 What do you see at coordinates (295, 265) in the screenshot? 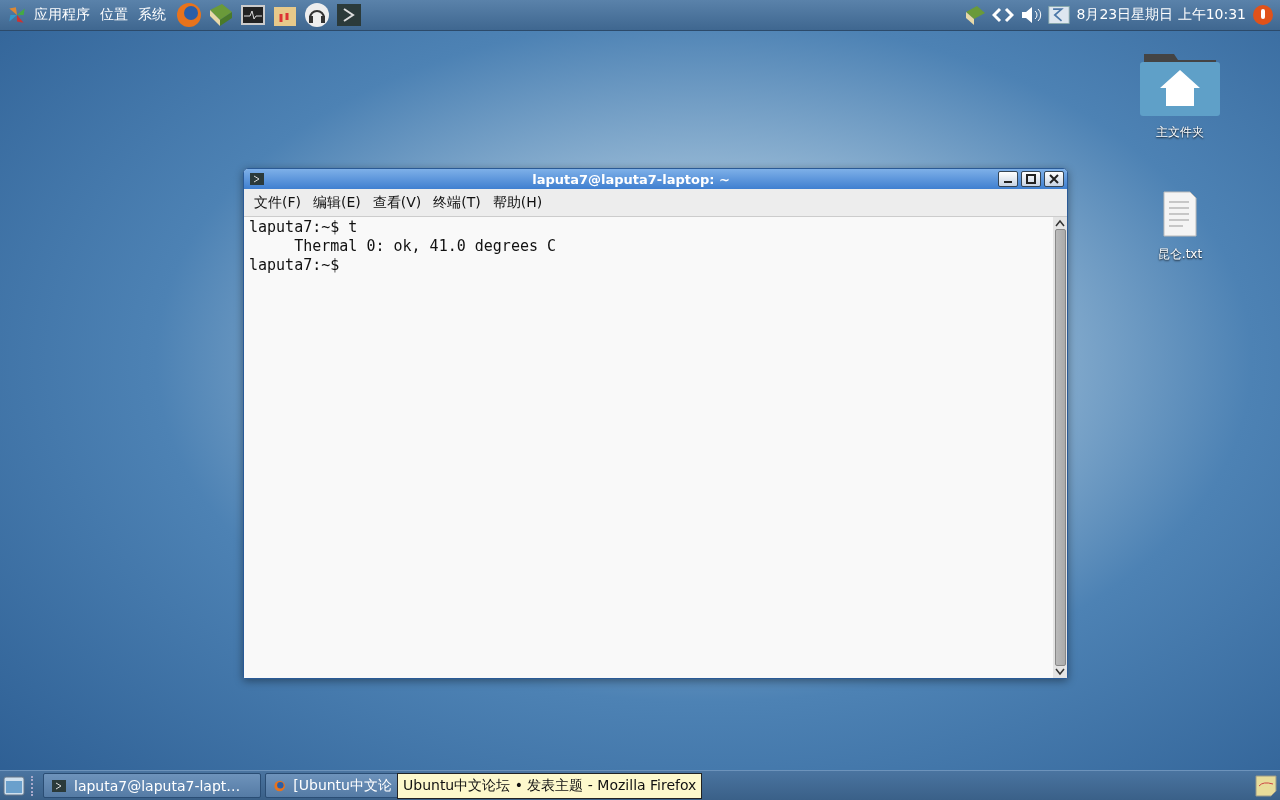
I see `terminal-line: laputa7:~$` at bounding box center [295, 265].